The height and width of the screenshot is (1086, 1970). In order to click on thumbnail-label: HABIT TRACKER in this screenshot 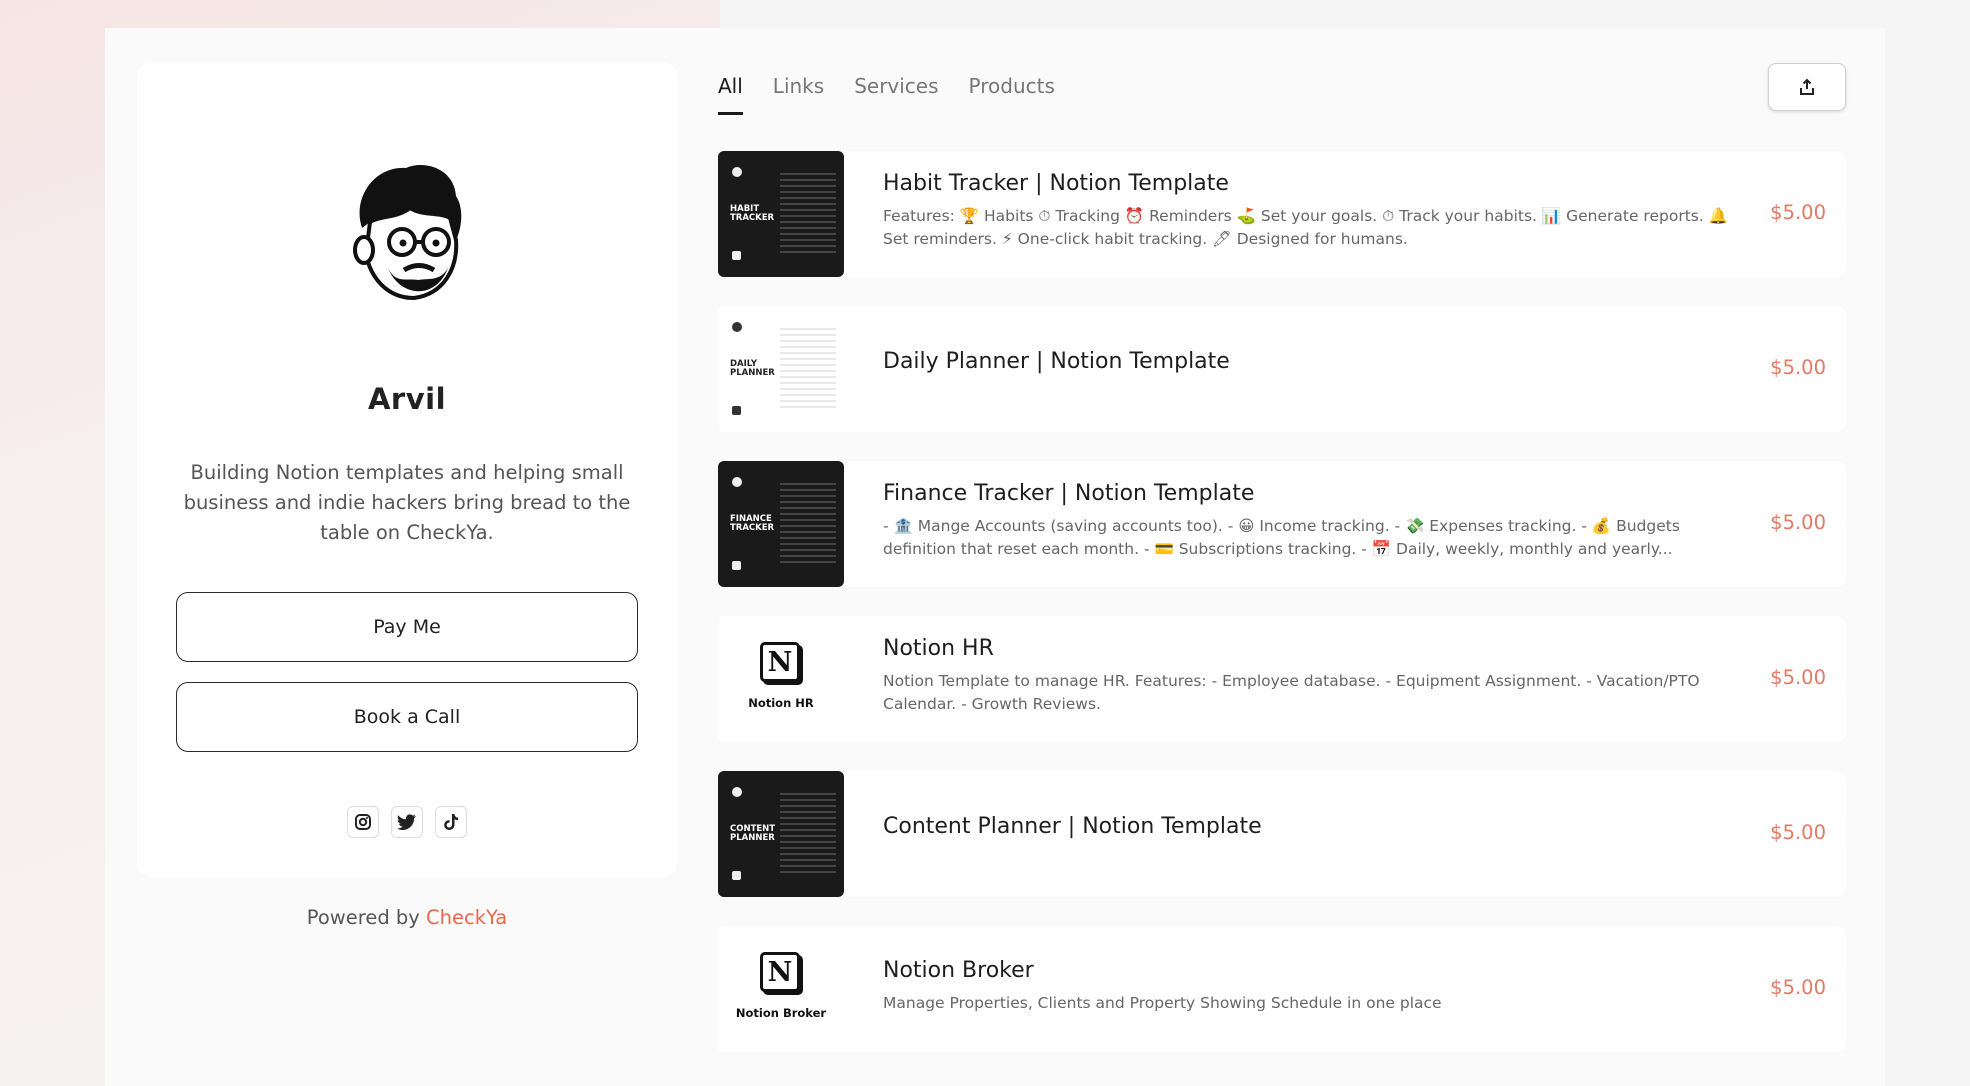, I will do `click(752, 213)`.